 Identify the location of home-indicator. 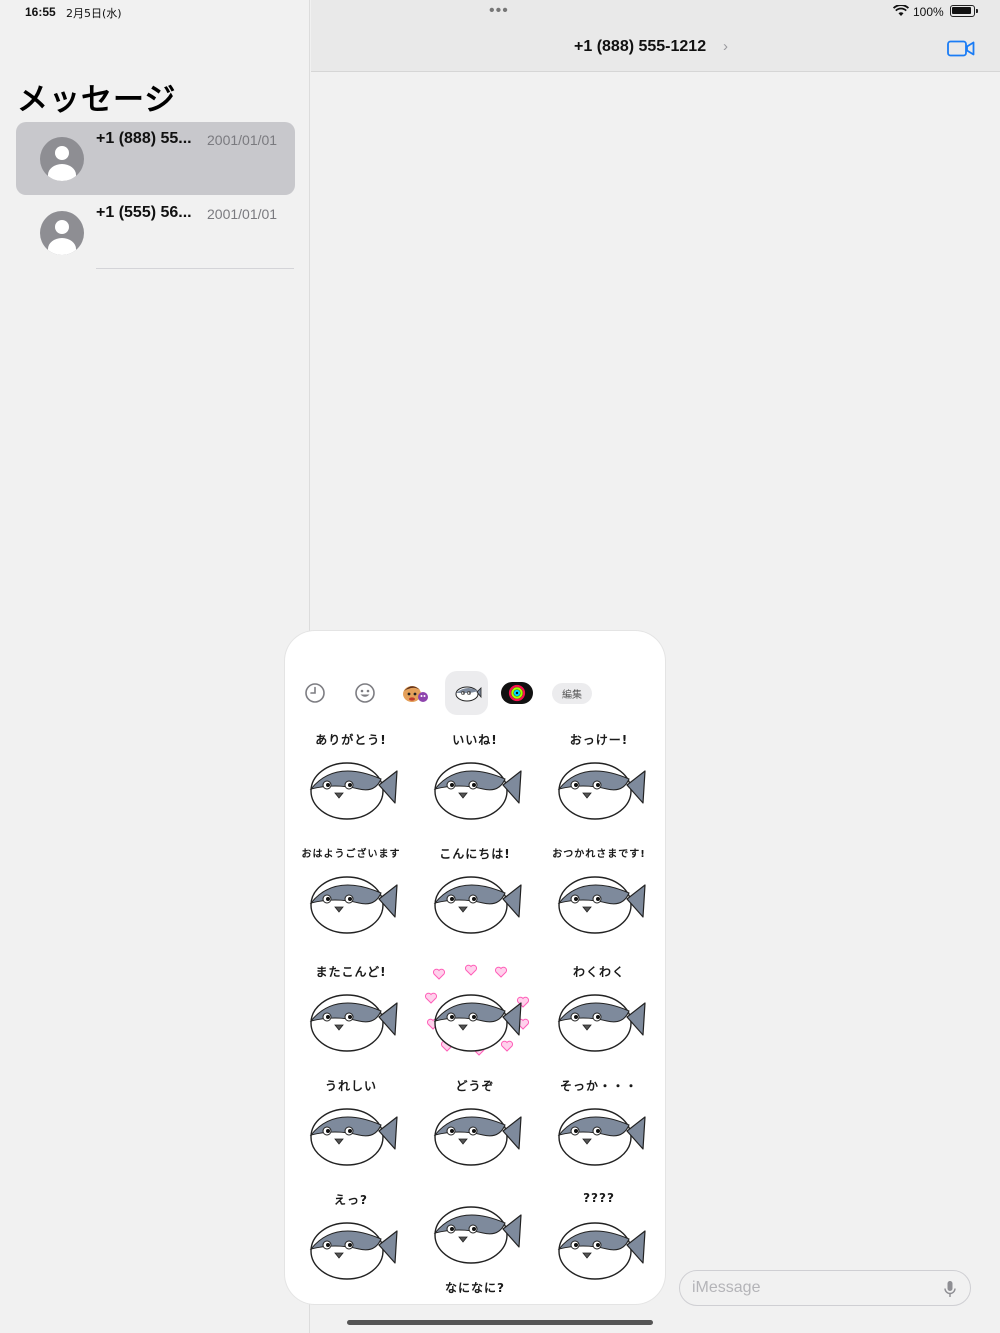
(500, 1322).